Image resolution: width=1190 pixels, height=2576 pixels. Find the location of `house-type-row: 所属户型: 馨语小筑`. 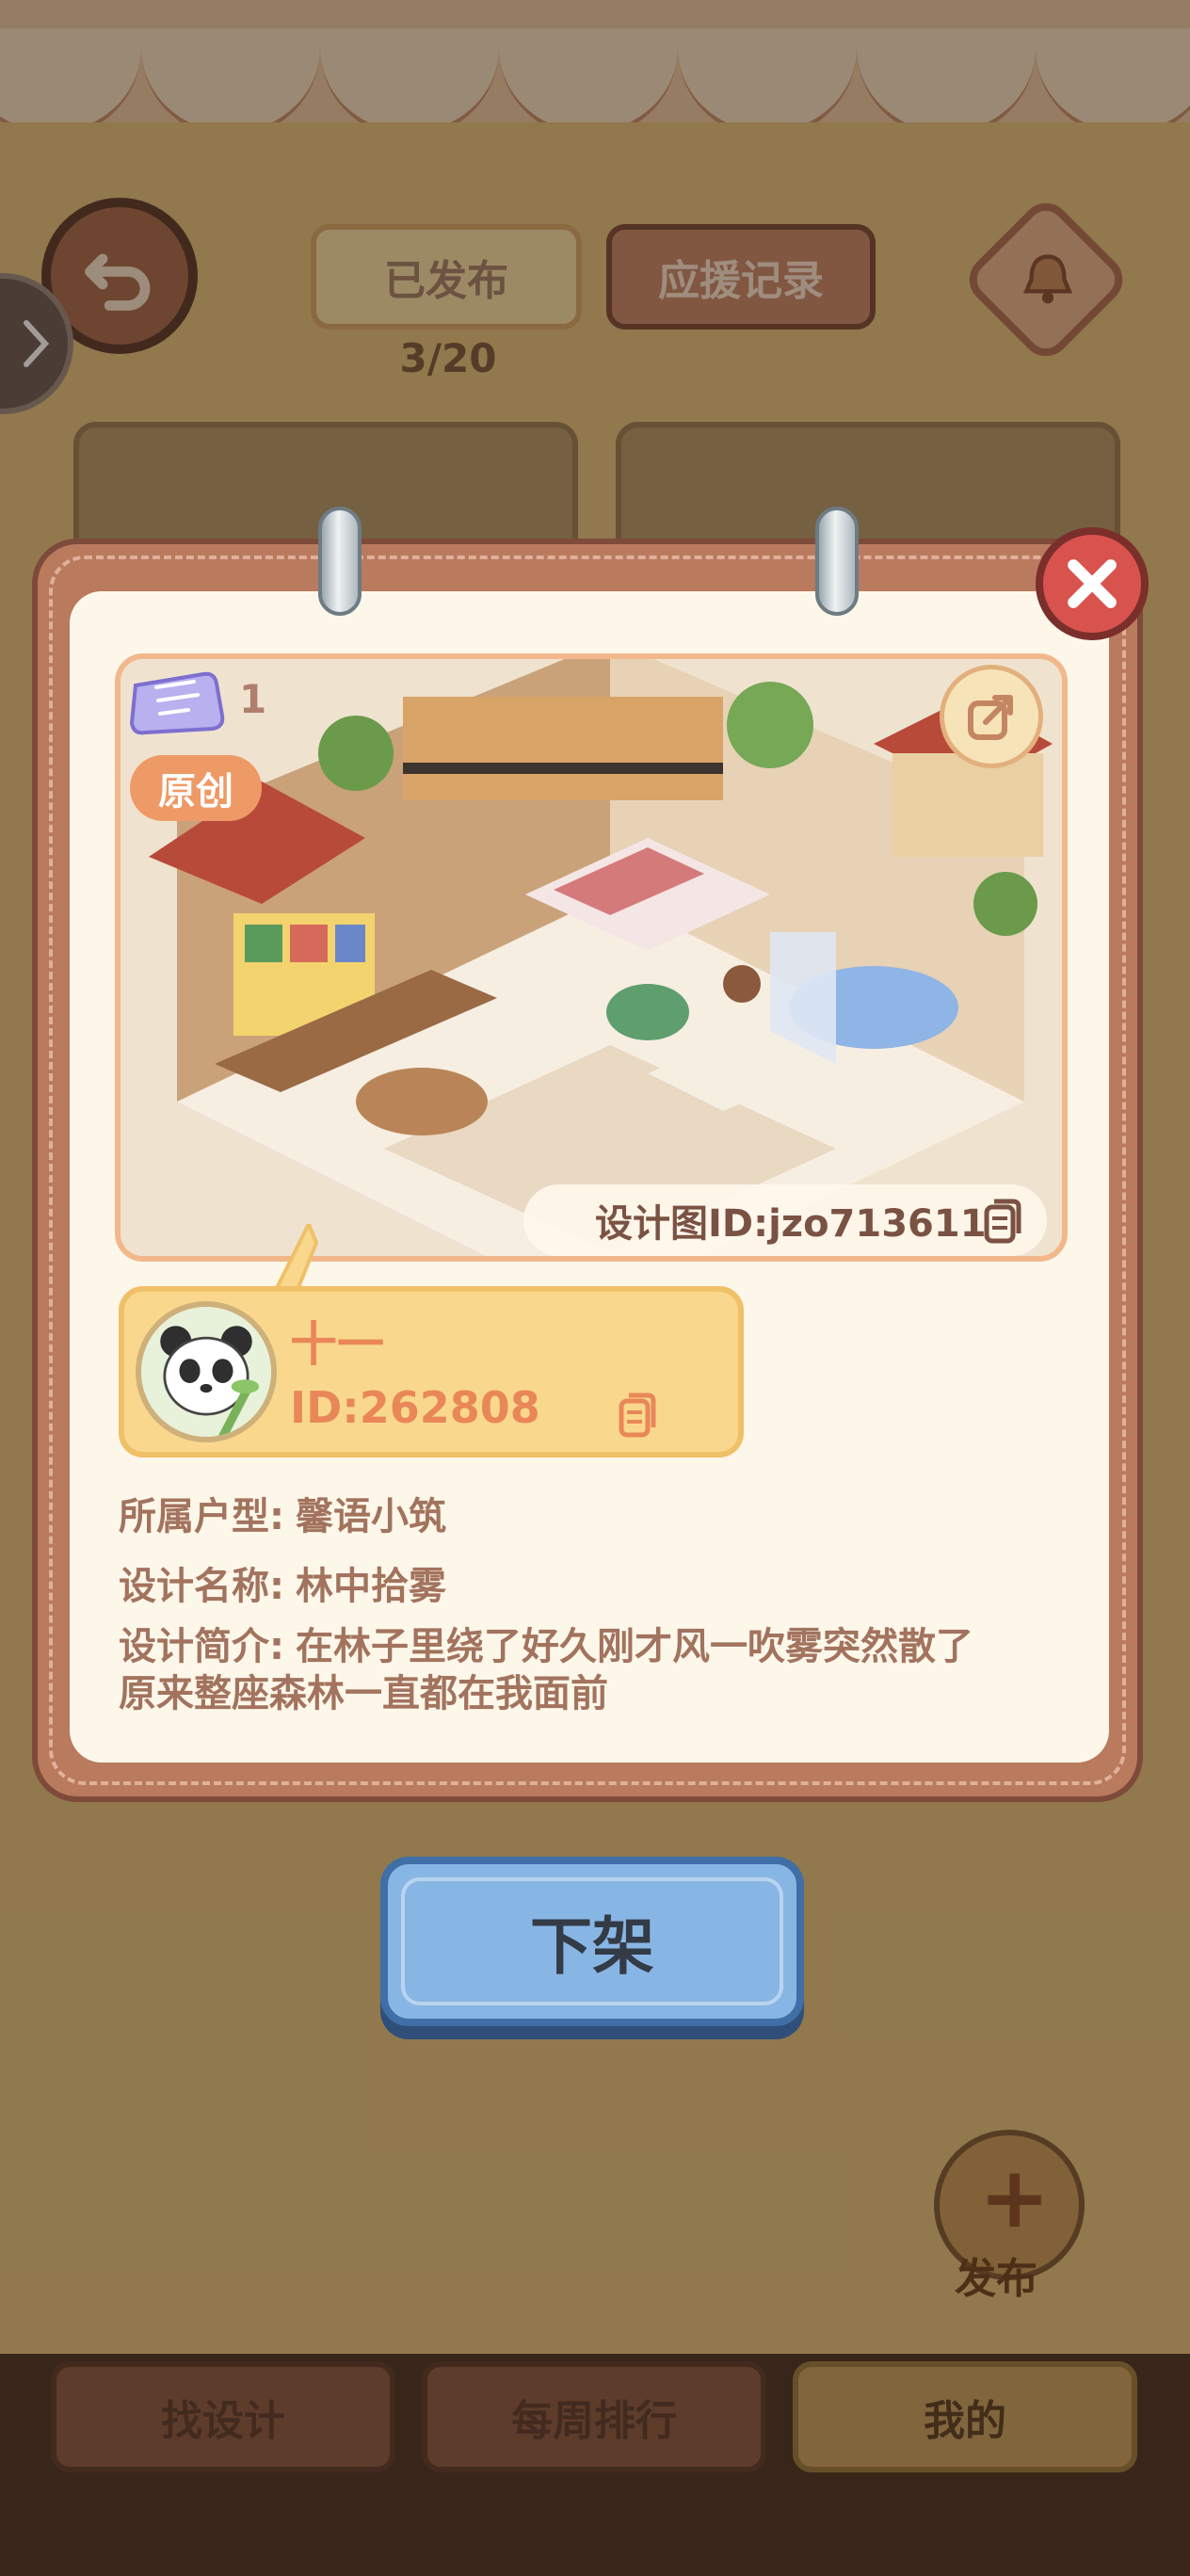

house-type-row: 所属户型: 馨语小筑 is located at coordinates (283, 1513).